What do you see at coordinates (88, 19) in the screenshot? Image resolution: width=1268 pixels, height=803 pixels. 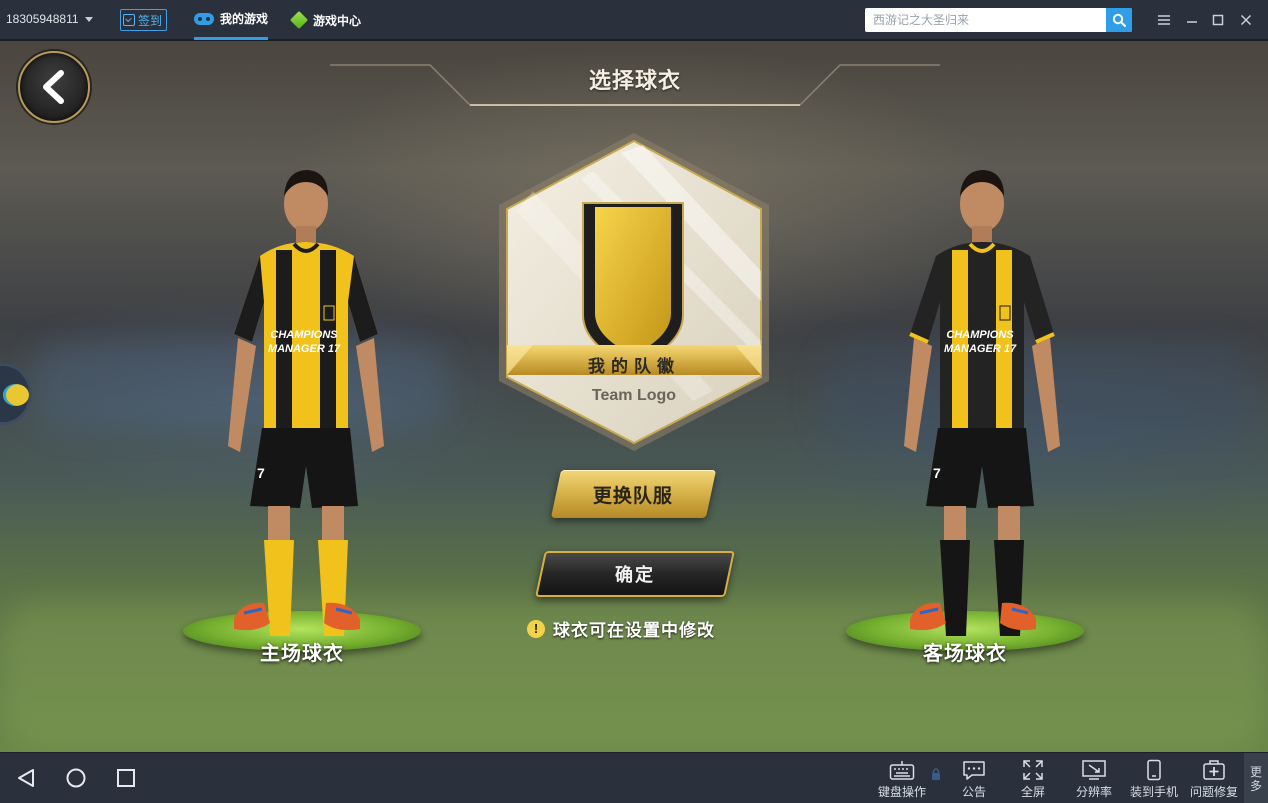 I see `chevron-down-icon` at bounding box center [88, 19].